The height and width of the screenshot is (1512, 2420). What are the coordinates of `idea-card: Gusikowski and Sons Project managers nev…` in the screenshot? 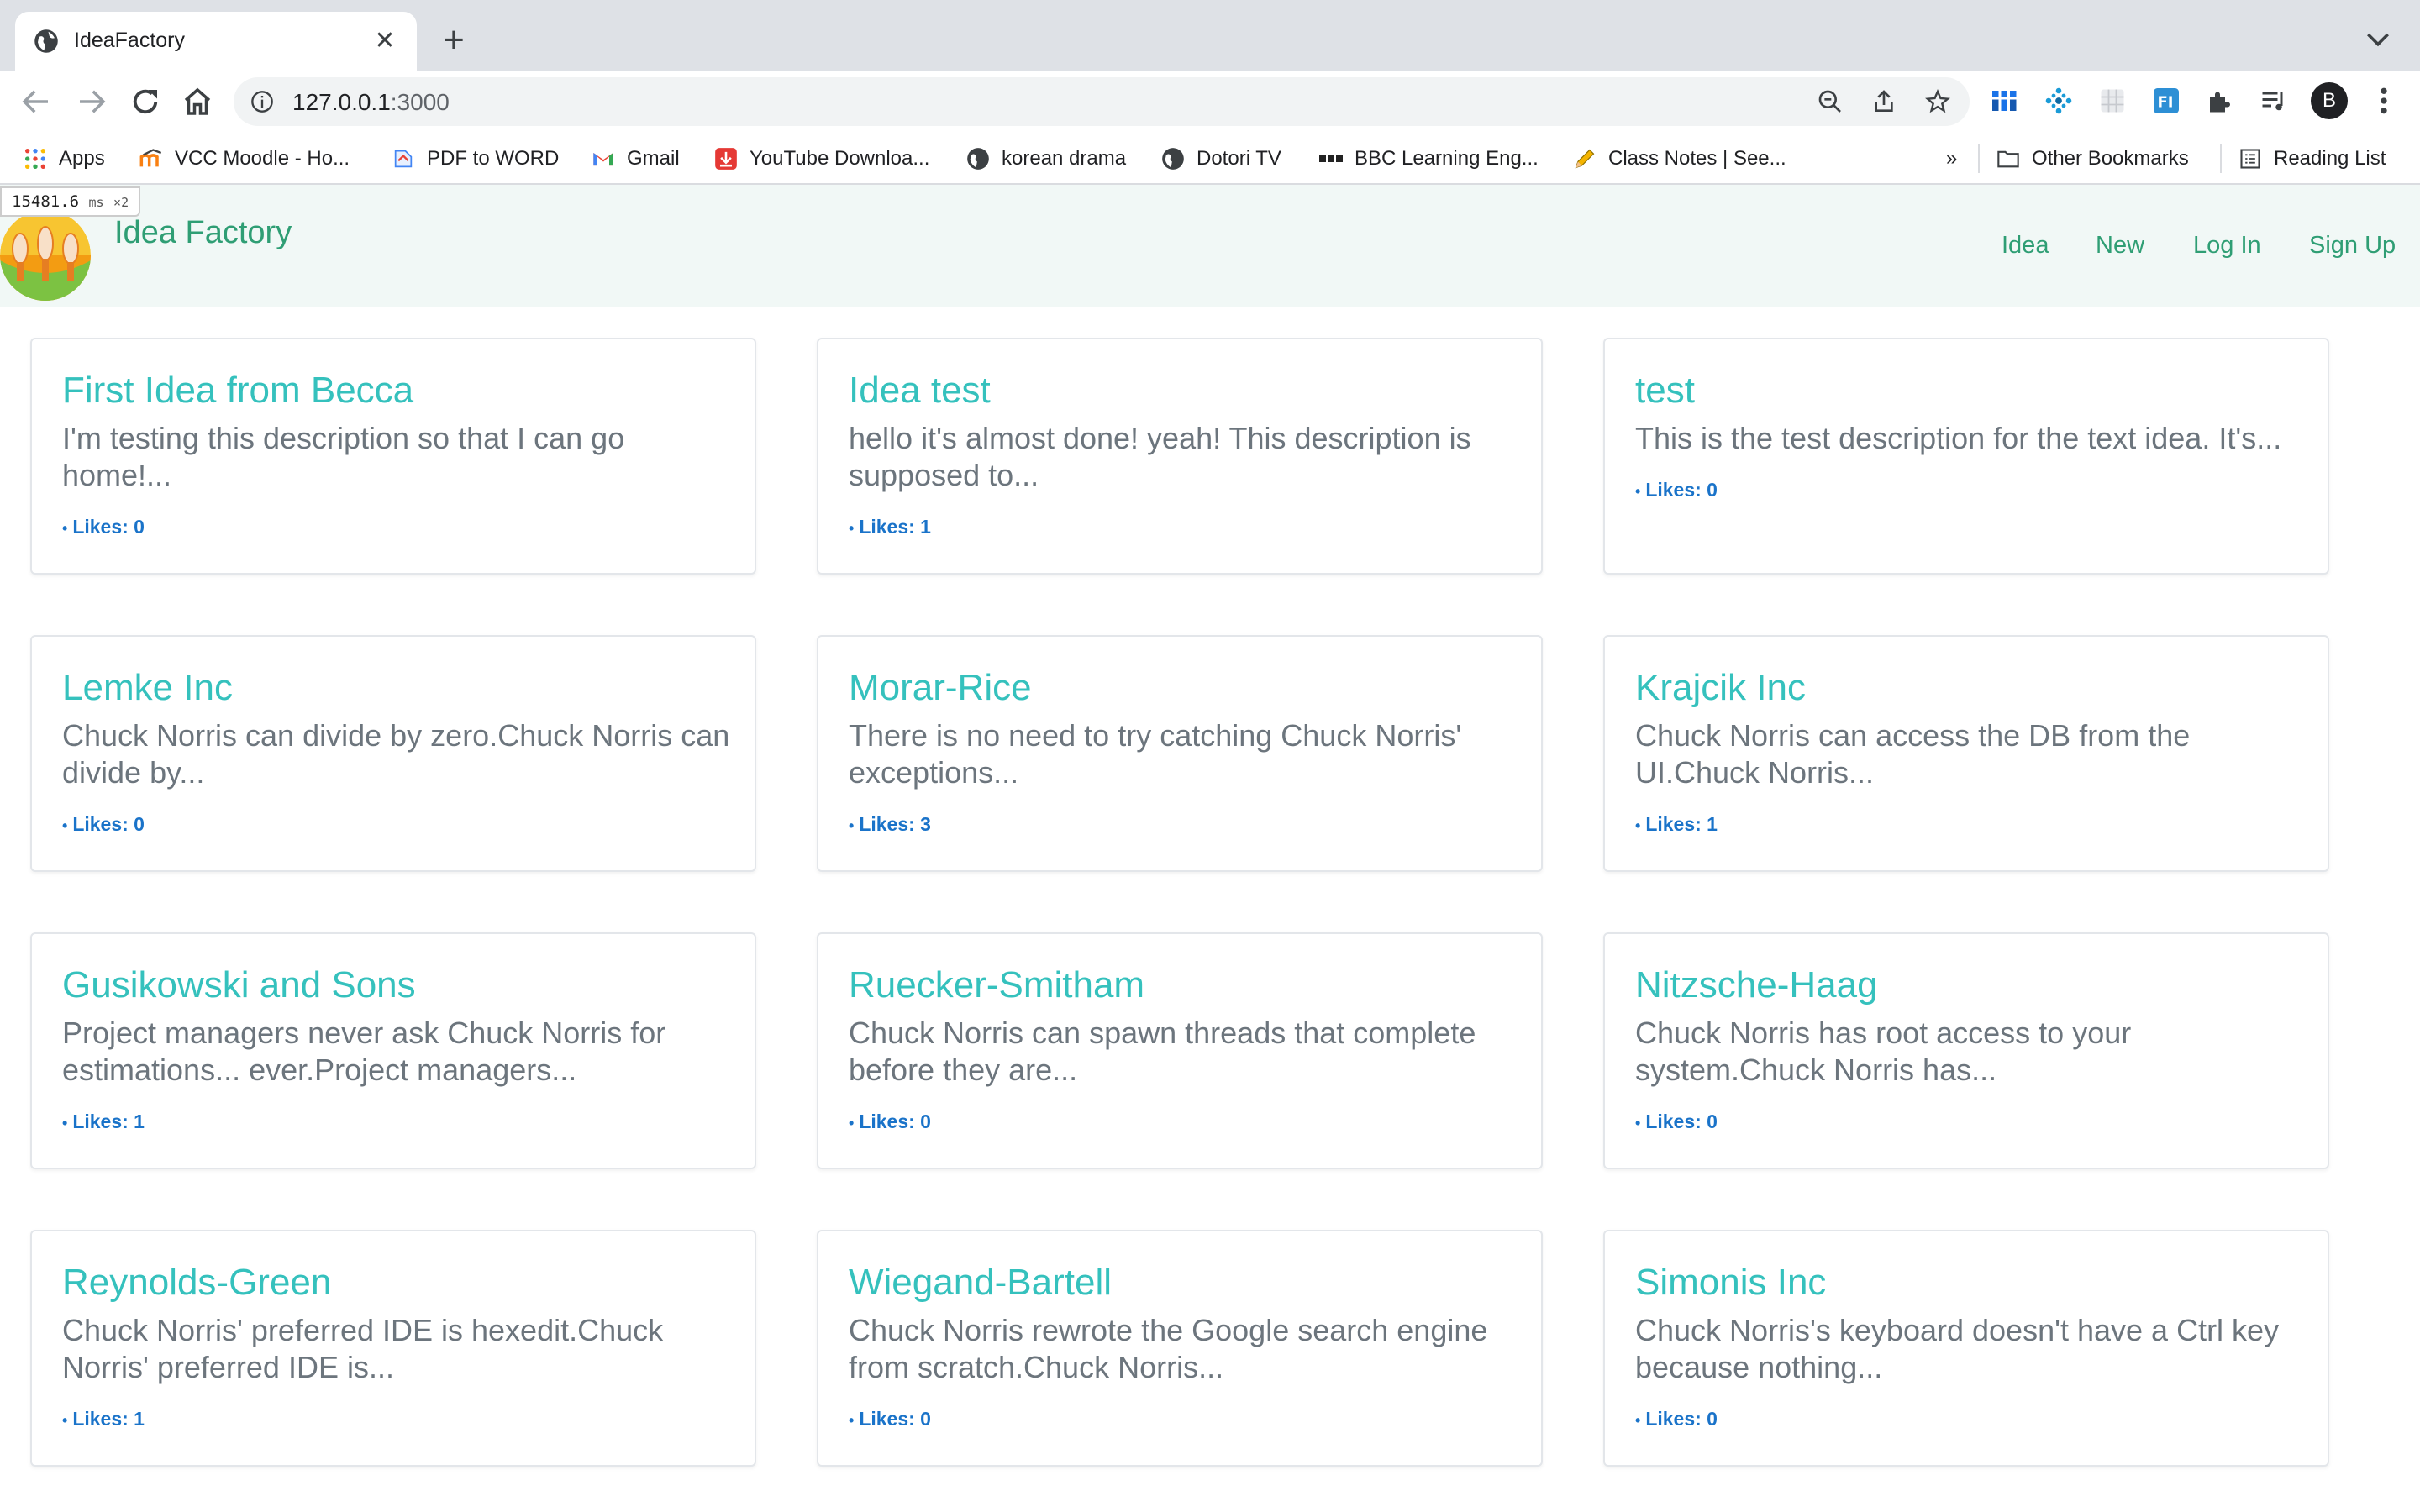 It's located at (393, 1050).